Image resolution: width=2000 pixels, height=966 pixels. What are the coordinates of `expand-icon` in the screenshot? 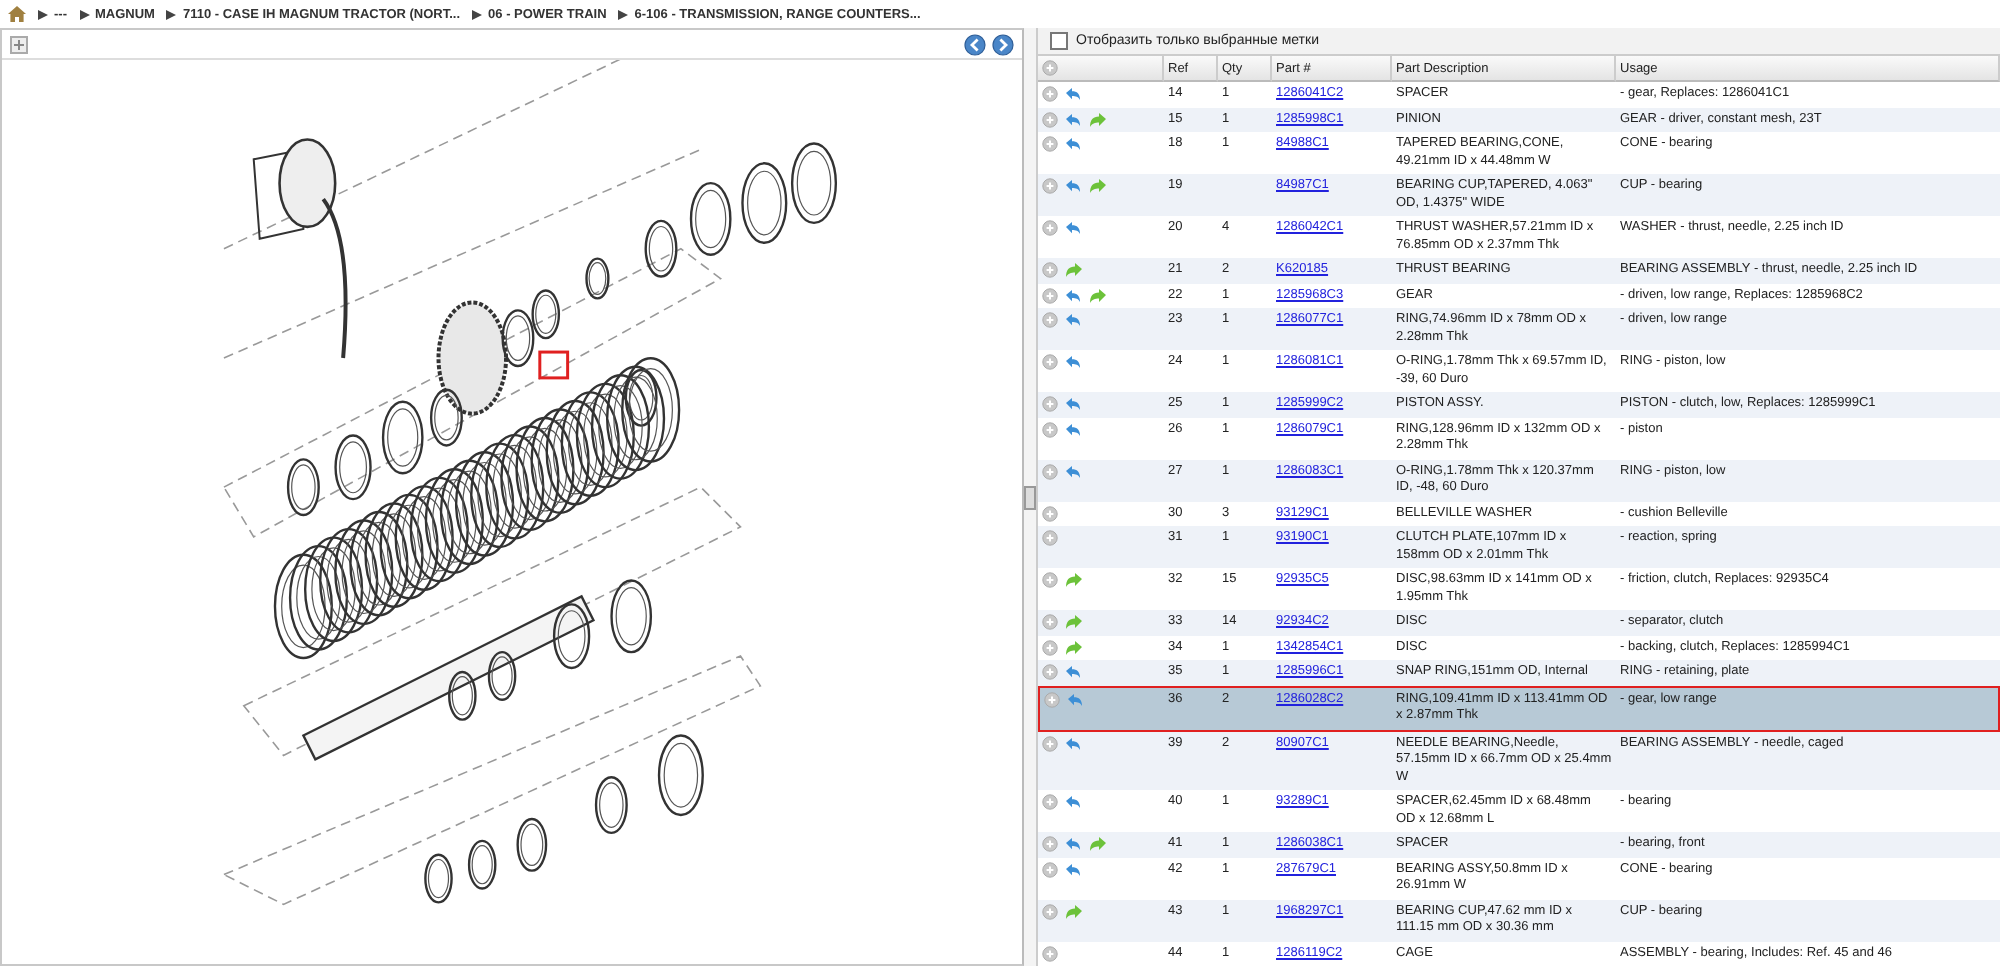 It's located at (19, 44).